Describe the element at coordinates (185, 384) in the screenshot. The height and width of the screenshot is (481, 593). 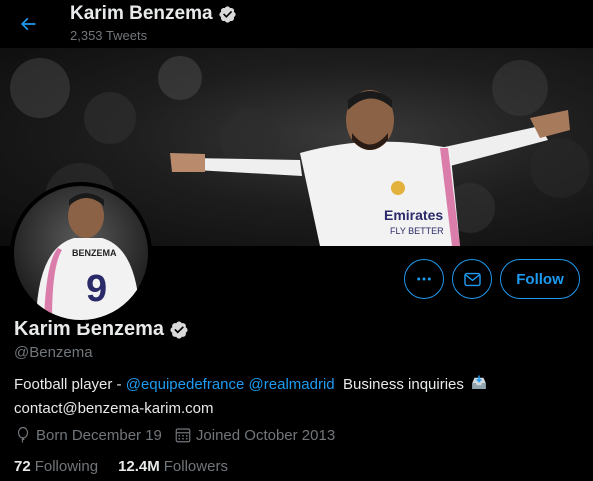
I see `mention-link-equipedefrance: @equipedefrance` at that location.